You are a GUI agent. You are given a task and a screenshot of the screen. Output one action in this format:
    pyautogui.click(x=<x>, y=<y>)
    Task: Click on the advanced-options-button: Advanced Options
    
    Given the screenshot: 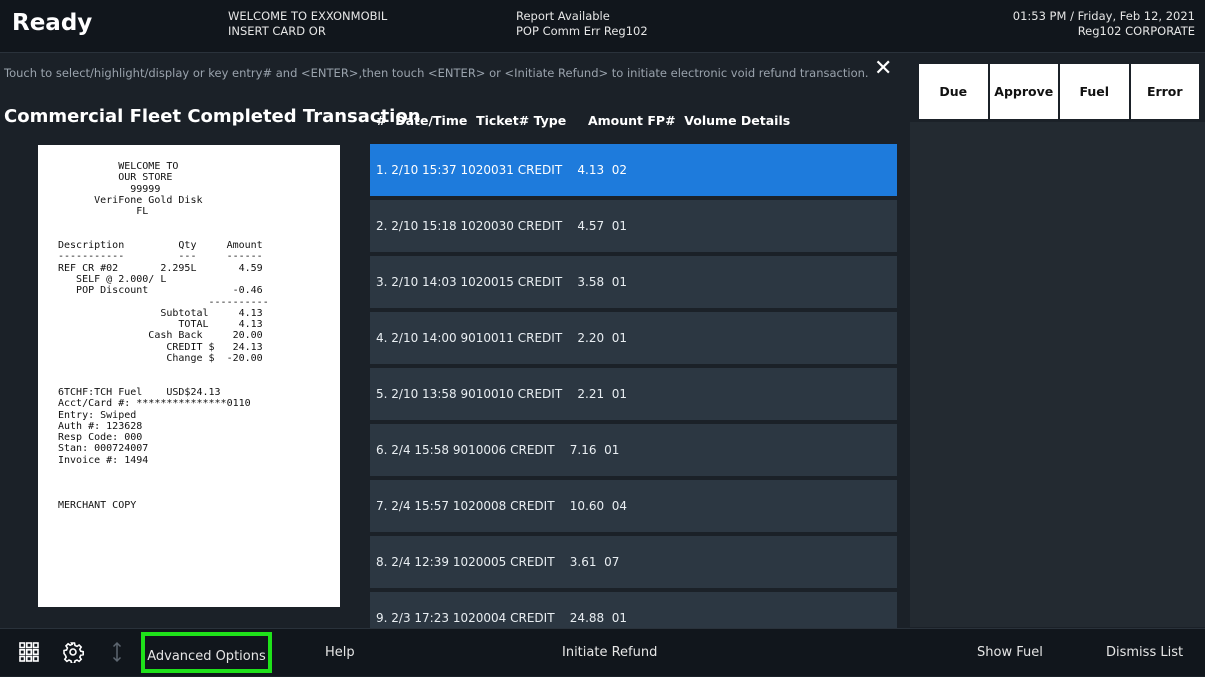 What is the action you would take?
    pyautogui.click(x=206, y=652)
    